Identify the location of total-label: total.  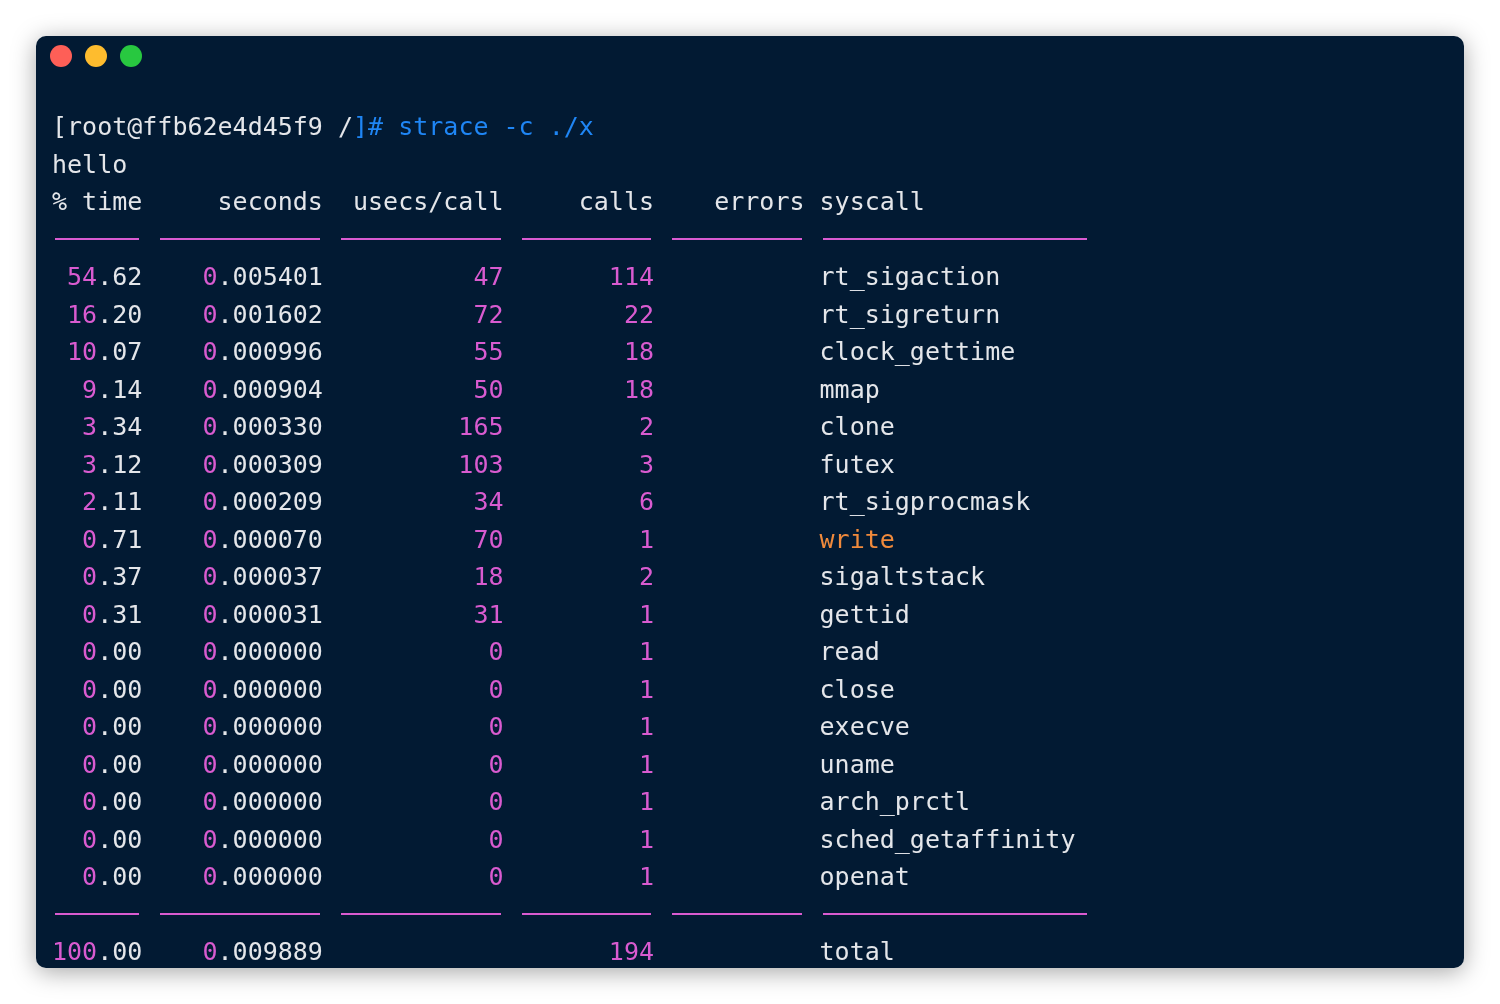
(857, 952).